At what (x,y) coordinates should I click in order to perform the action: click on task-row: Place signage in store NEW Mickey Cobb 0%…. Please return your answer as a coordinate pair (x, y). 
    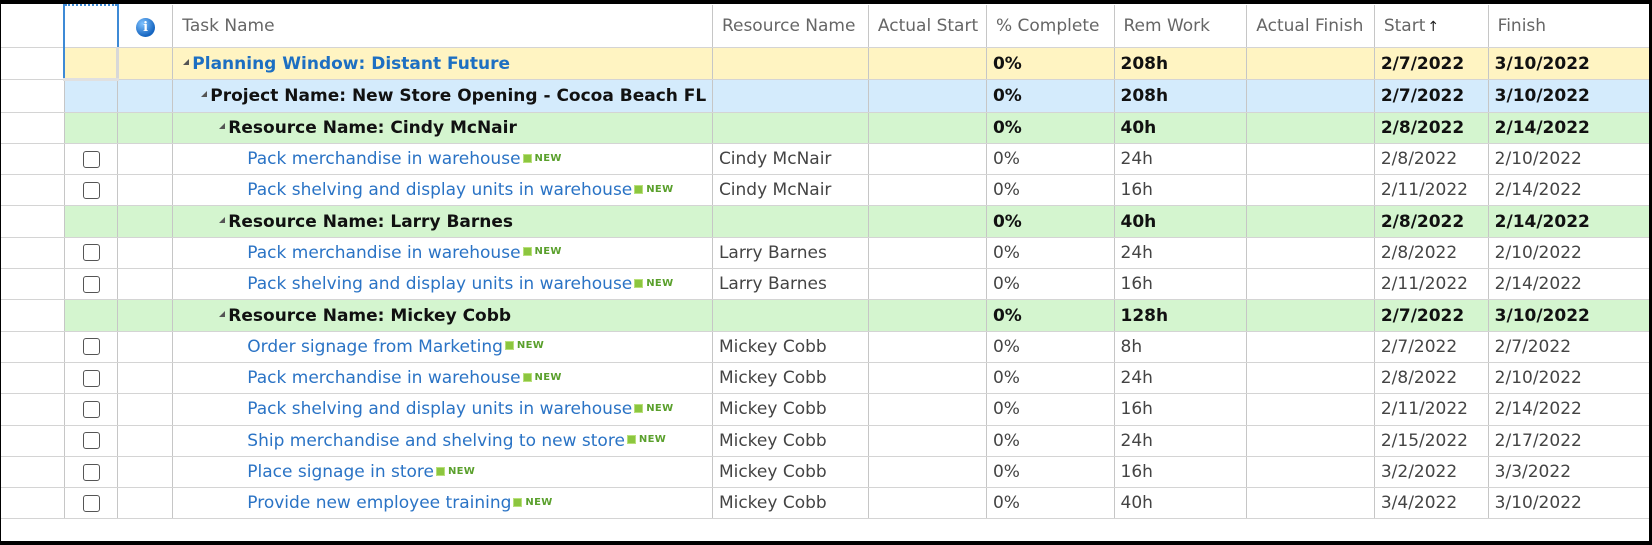
    Looking at the image, I should click on (825, 472).